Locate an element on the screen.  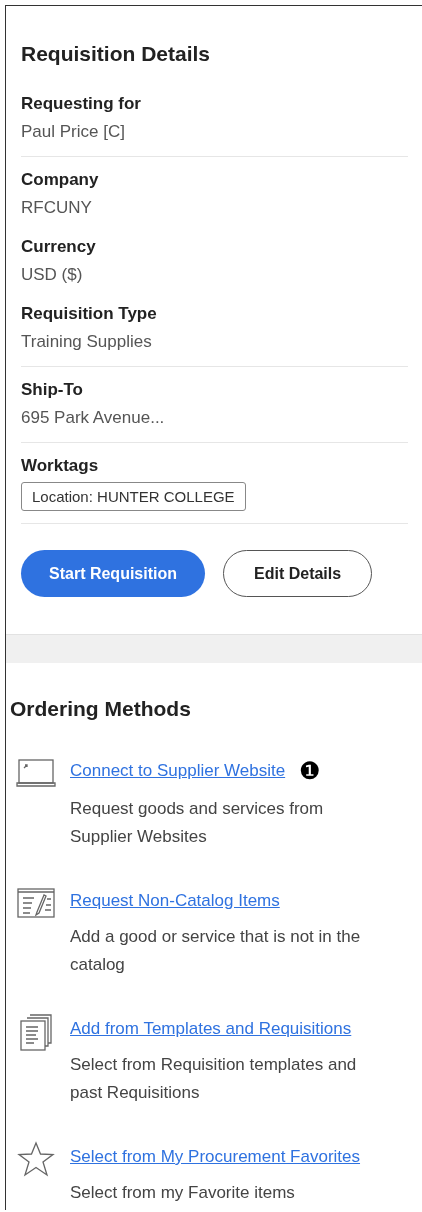
method-description: Select from Requisition templates and past Requisitions is located at coordinates (214, 1079).